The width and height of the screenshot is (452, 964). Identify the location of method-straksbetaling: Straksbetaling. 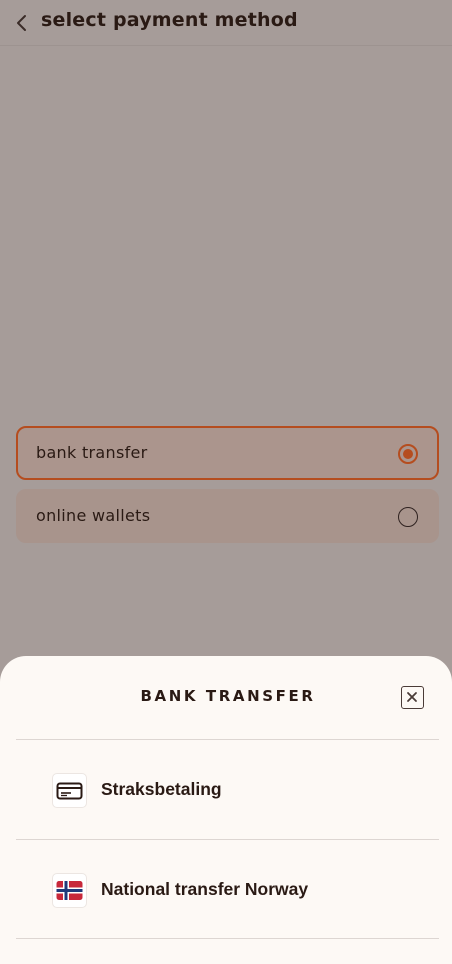
(227, 790).